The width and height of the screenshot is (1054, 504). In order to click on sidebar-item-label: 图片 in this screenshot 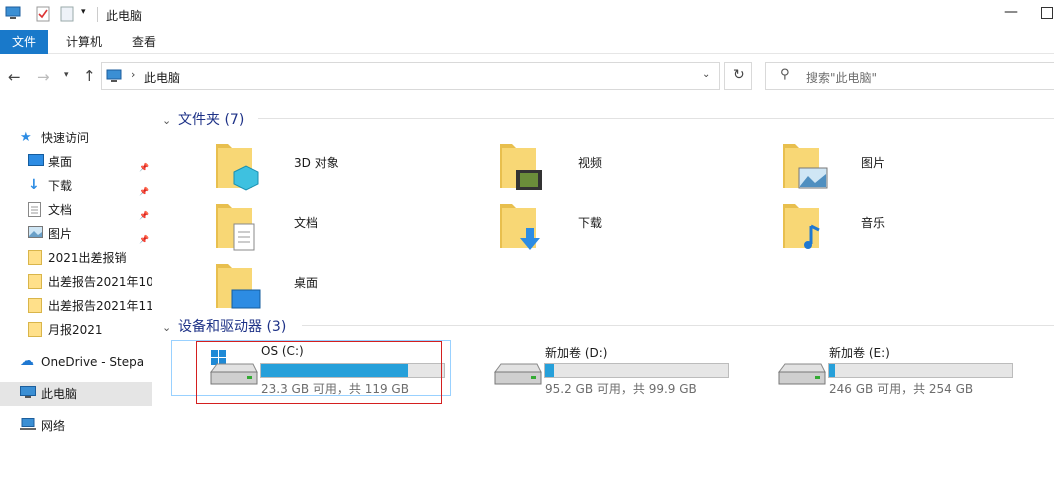, I will do `click(60, 234)`.